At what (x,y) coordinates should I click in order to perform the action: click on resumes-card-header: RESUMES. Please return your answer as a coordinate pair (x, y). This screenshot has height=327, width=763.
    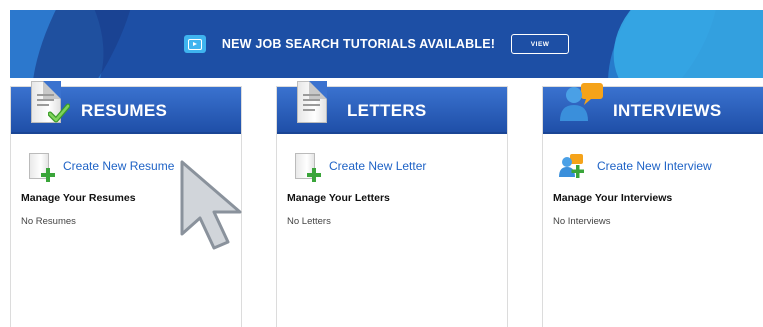
    Looking at the image, I should click on (126, 107).